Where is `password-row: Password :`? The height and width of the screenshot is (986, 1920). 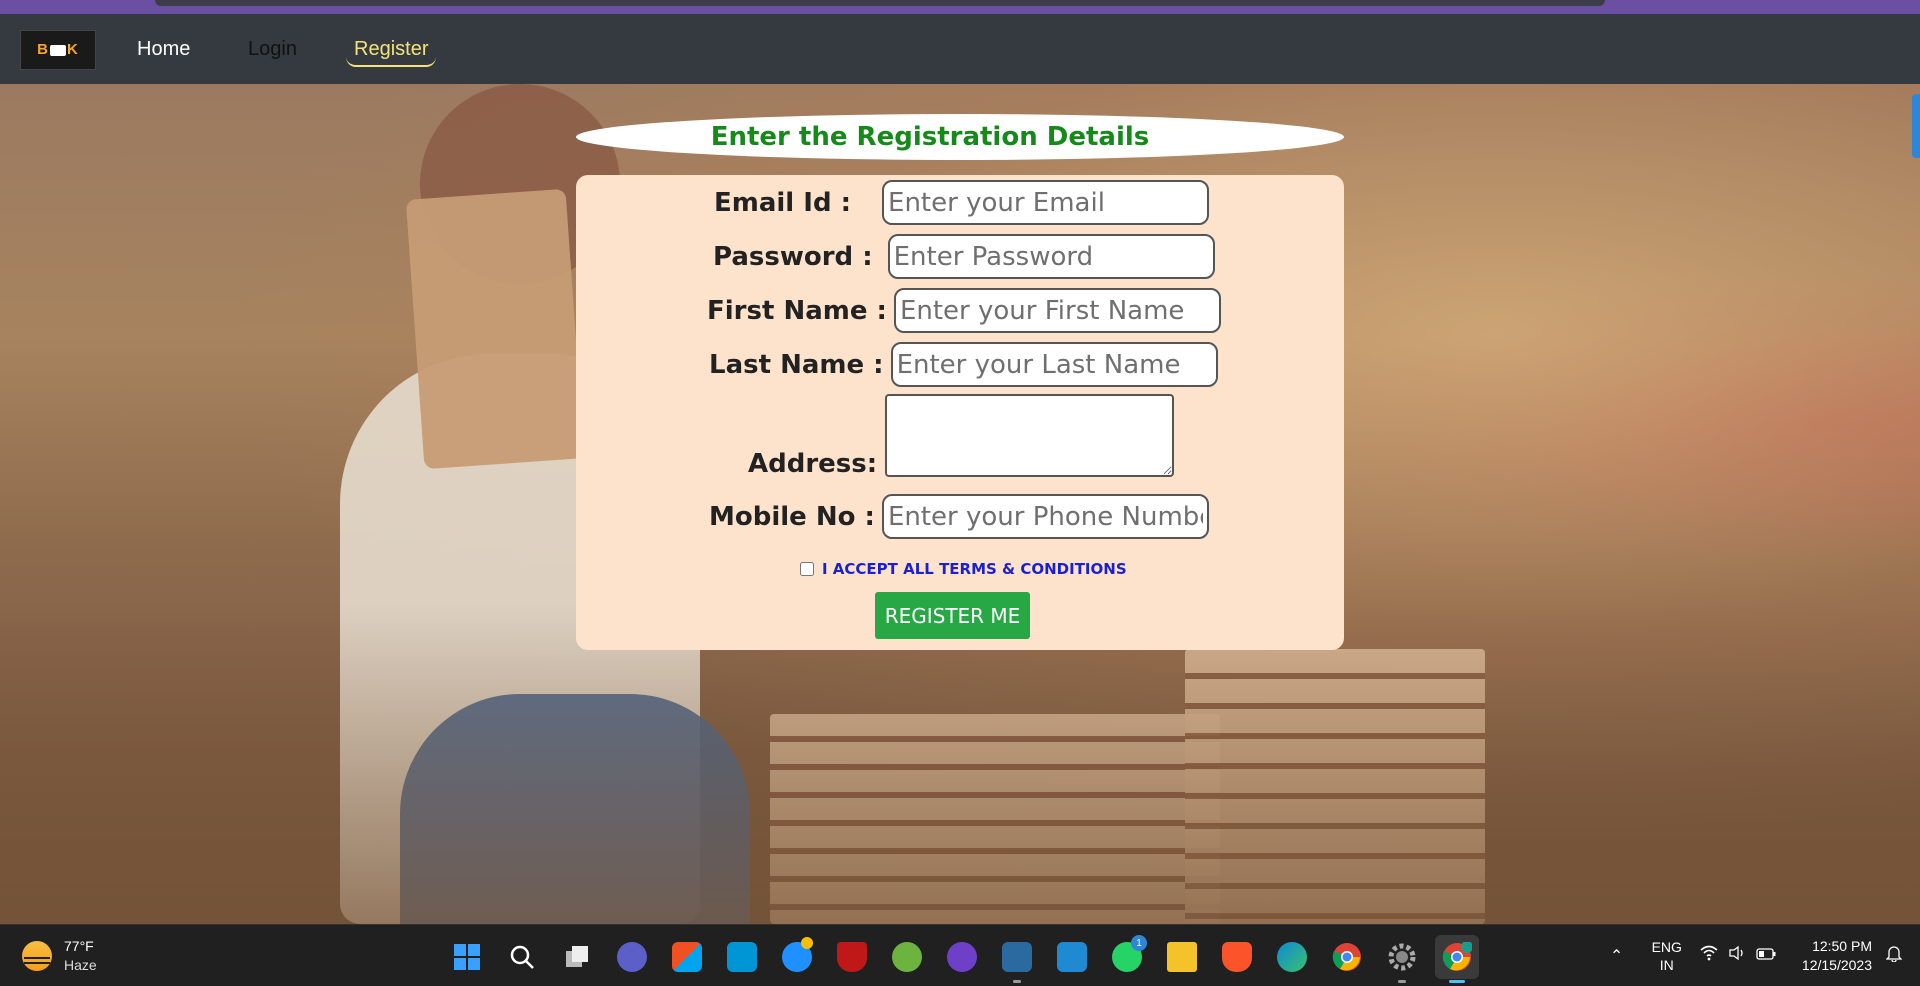
password-row: Password : is located at coordinates (964, 256).